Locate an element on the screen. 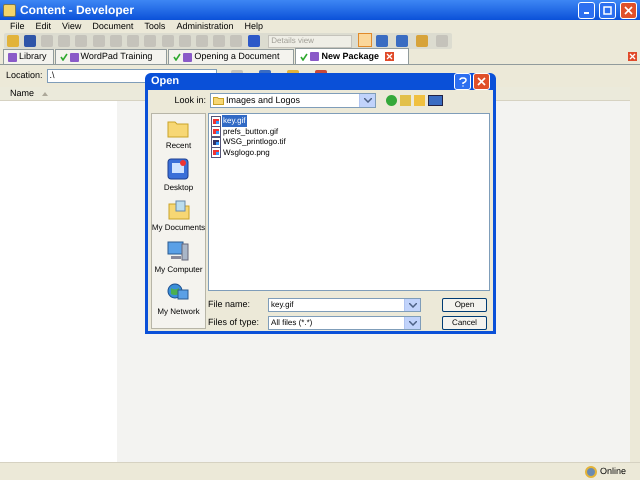 This screenshot has width=640, height=480. menu-item: Document is located at coordinates (113, 27).